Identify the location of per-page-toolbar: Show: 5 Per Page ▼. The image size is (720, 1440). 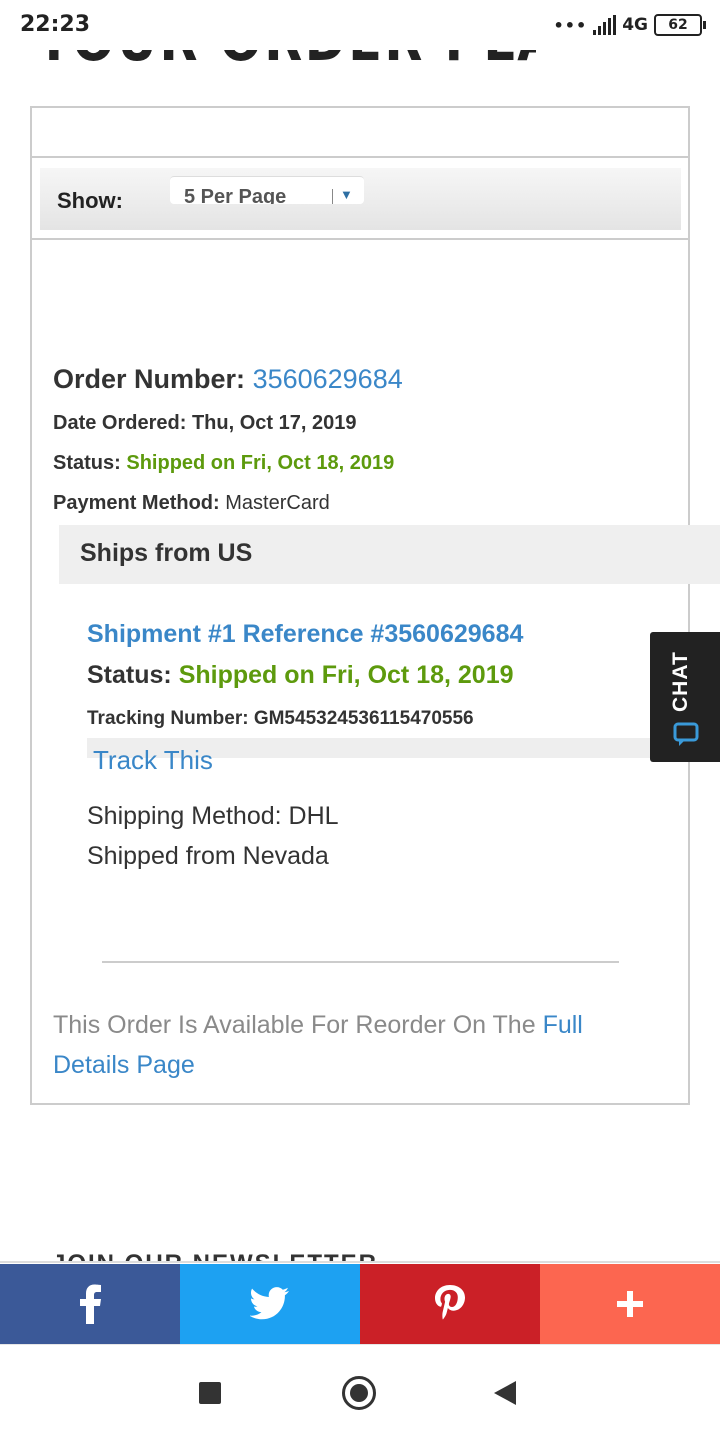
(360, 199).